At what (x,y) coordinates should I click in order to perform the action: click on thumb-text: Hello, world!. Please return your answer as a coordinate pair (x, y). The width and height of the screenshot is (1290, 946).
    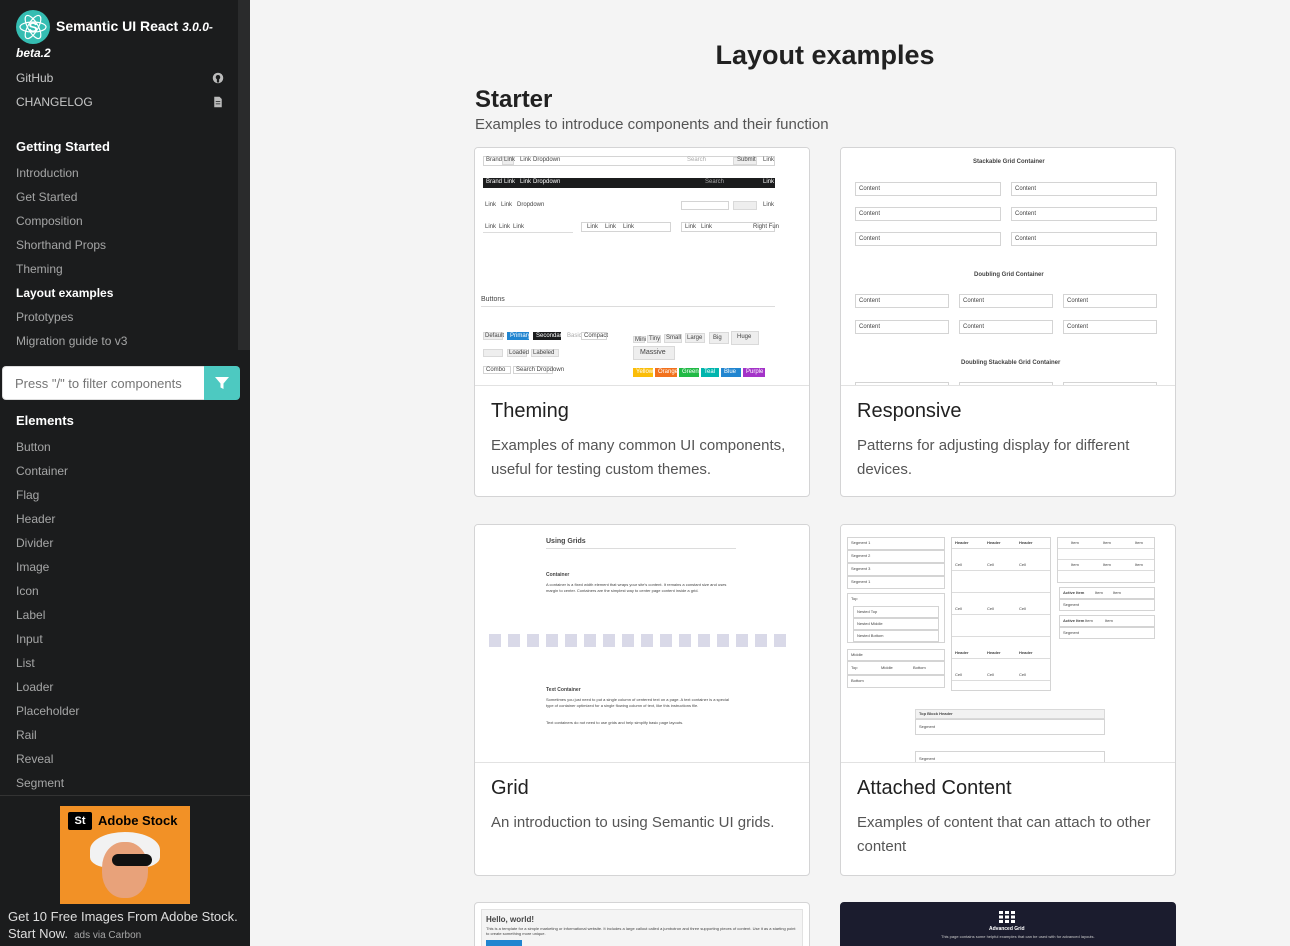
    Looking at the image, I should click on (510, 919).